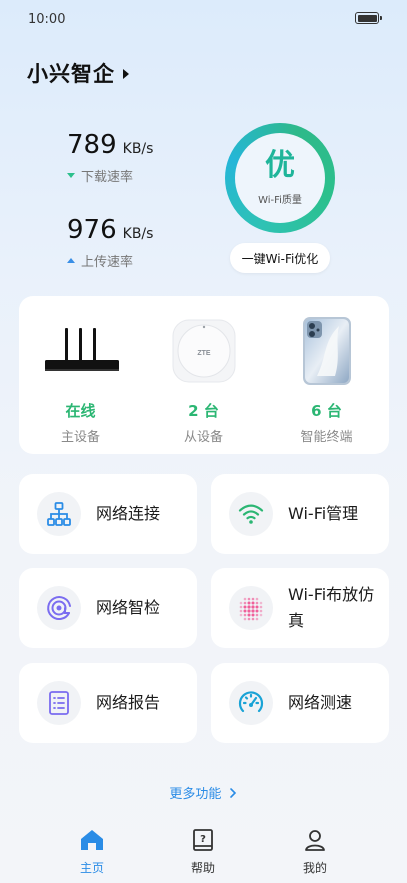  What do you see at coordinates (92, 145) in the screenshot?
I see `download-value: 789` at bounding box center [92, 145].